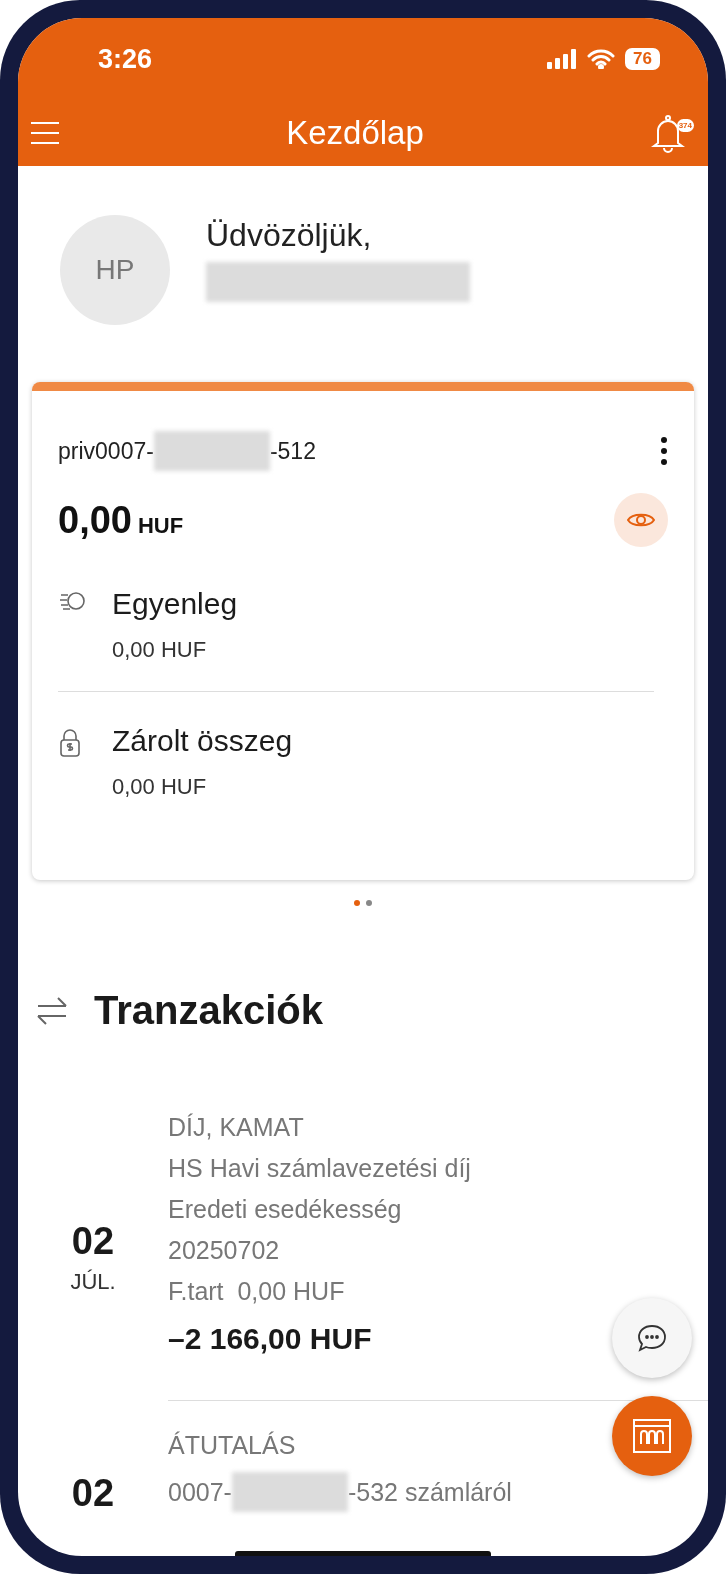  I want to click on padlock-icon, so click(70, 743).